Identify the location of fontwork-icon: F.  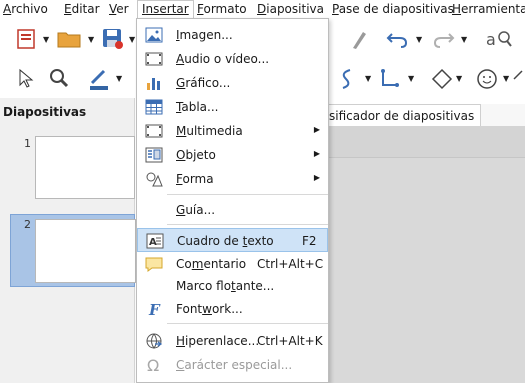
(154, 309).